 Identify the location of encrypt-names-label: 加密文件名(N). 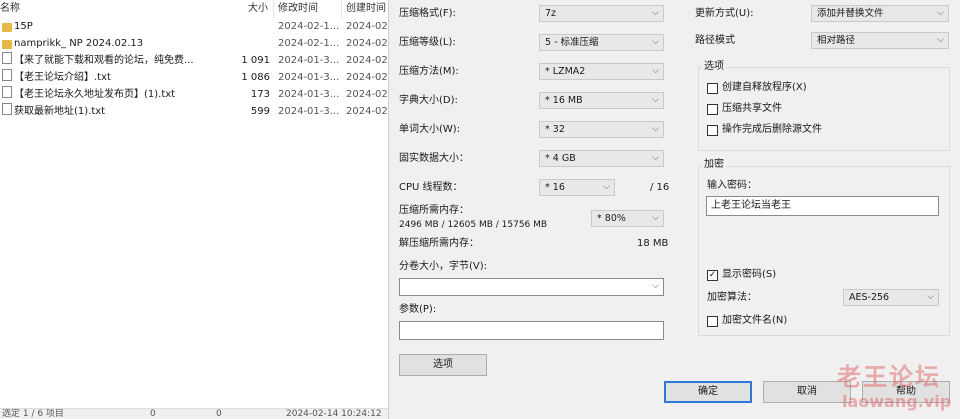
(754, 321).